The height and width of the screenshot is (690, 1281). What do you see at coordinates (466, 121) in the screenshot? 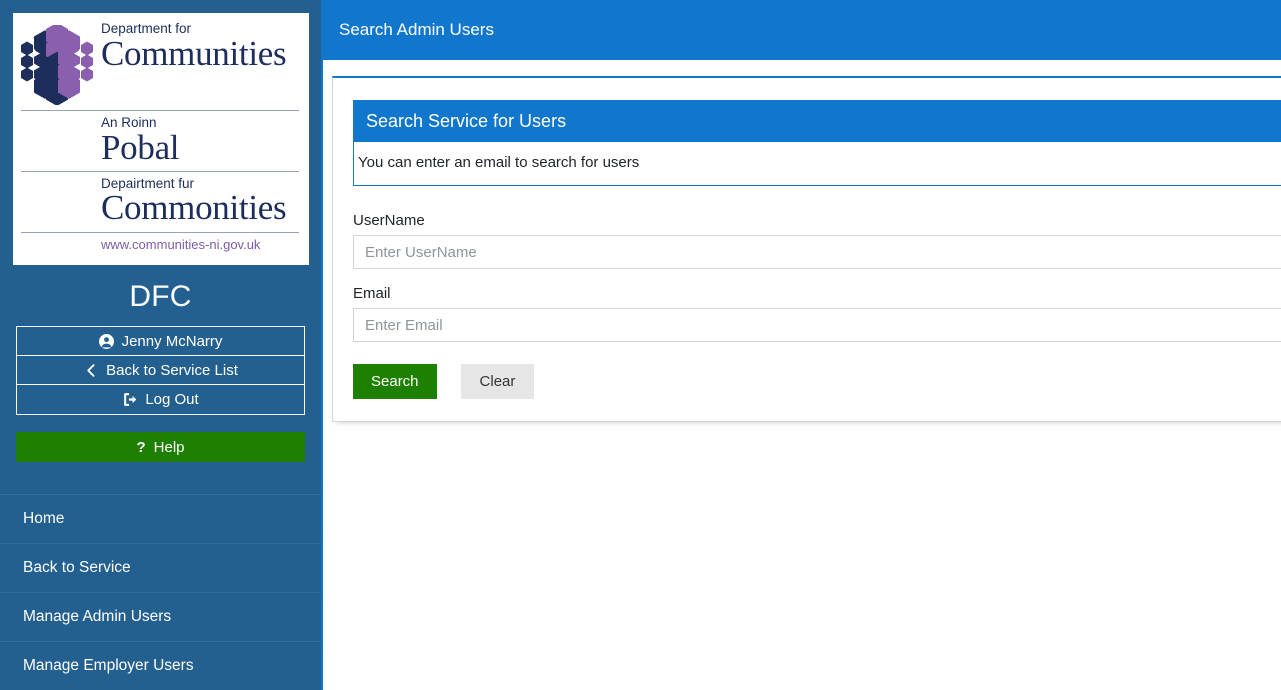
I see `search-panel-title: Search Service for Users` at bounding box center [466, 121].